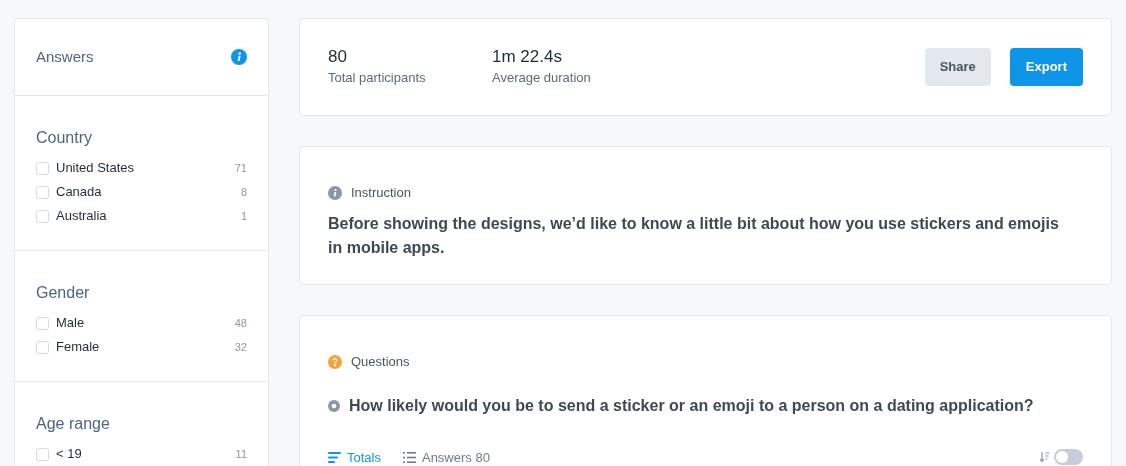 The image size is (1126, 466). I want to click on question-text: How likely would you be to send a sticker or an emoji to a person on a dating application?, so click(691, 405).